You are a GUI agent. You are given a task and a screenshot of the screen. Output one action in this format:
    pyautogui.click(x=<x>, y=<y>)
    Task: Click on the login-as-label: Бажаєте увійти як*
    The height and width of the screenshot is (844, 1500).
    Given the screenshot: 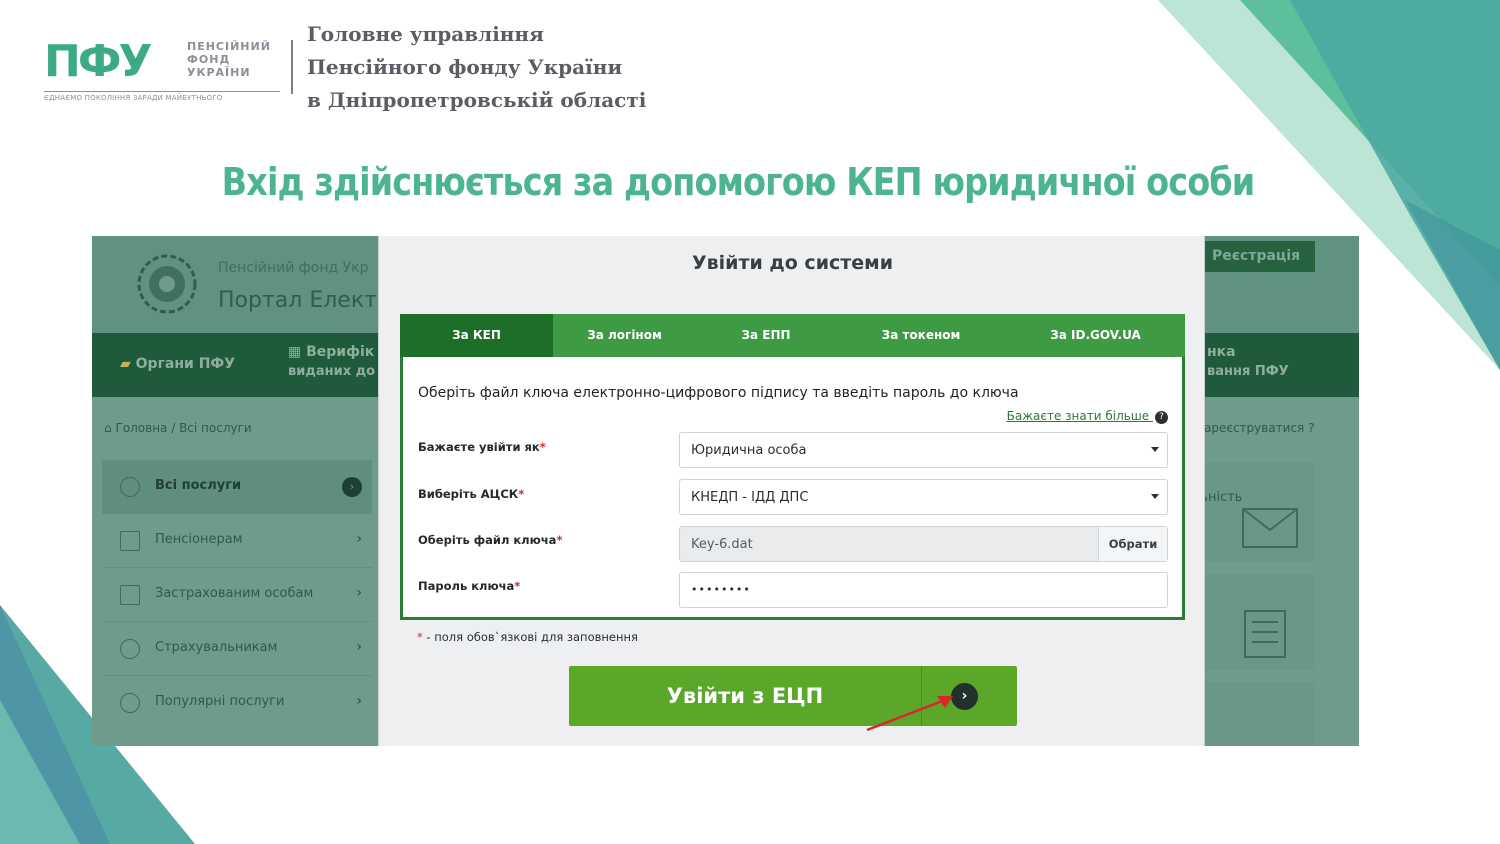 What is the action you would take?
    pyautogui.click(x=482, y=447)
    